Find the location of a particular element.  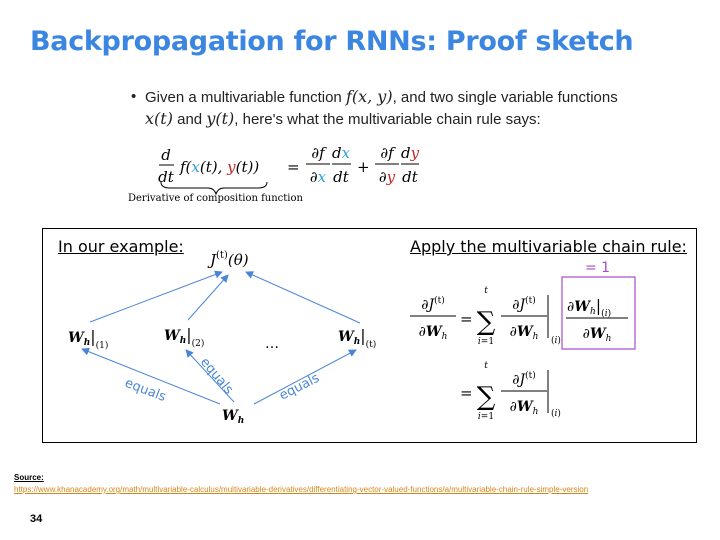

apply-label: Apply the multivariable chain rule: is located at coordinates (548, 246).